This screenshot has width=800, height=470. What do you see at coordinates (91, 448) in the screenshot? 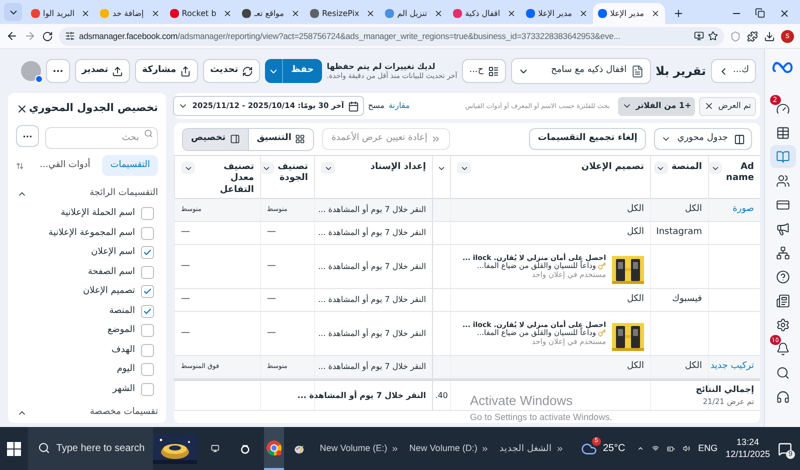
I see `taskbar-search-field: Type here to search` at bounding box center [91, 448].